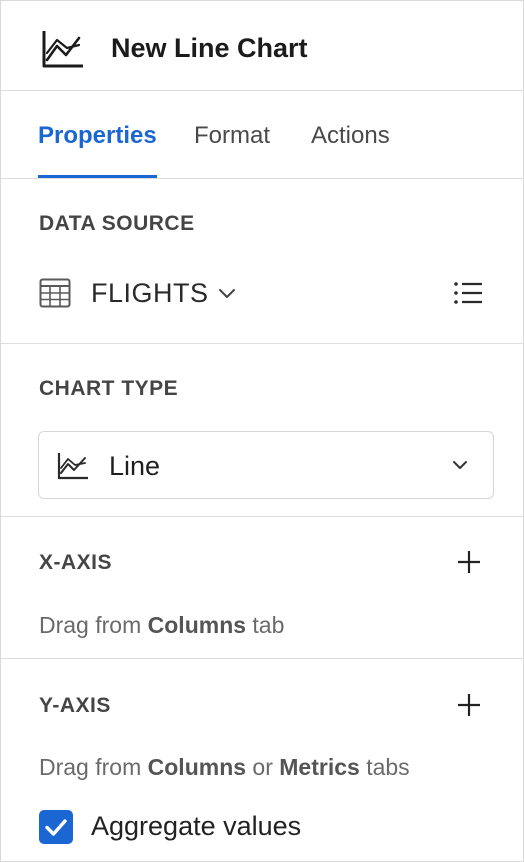  What do you see at coordinates (196, 826) in the screenshot?
I see `aggregate-label: Aggregate values` at bounding box center [196, 826].